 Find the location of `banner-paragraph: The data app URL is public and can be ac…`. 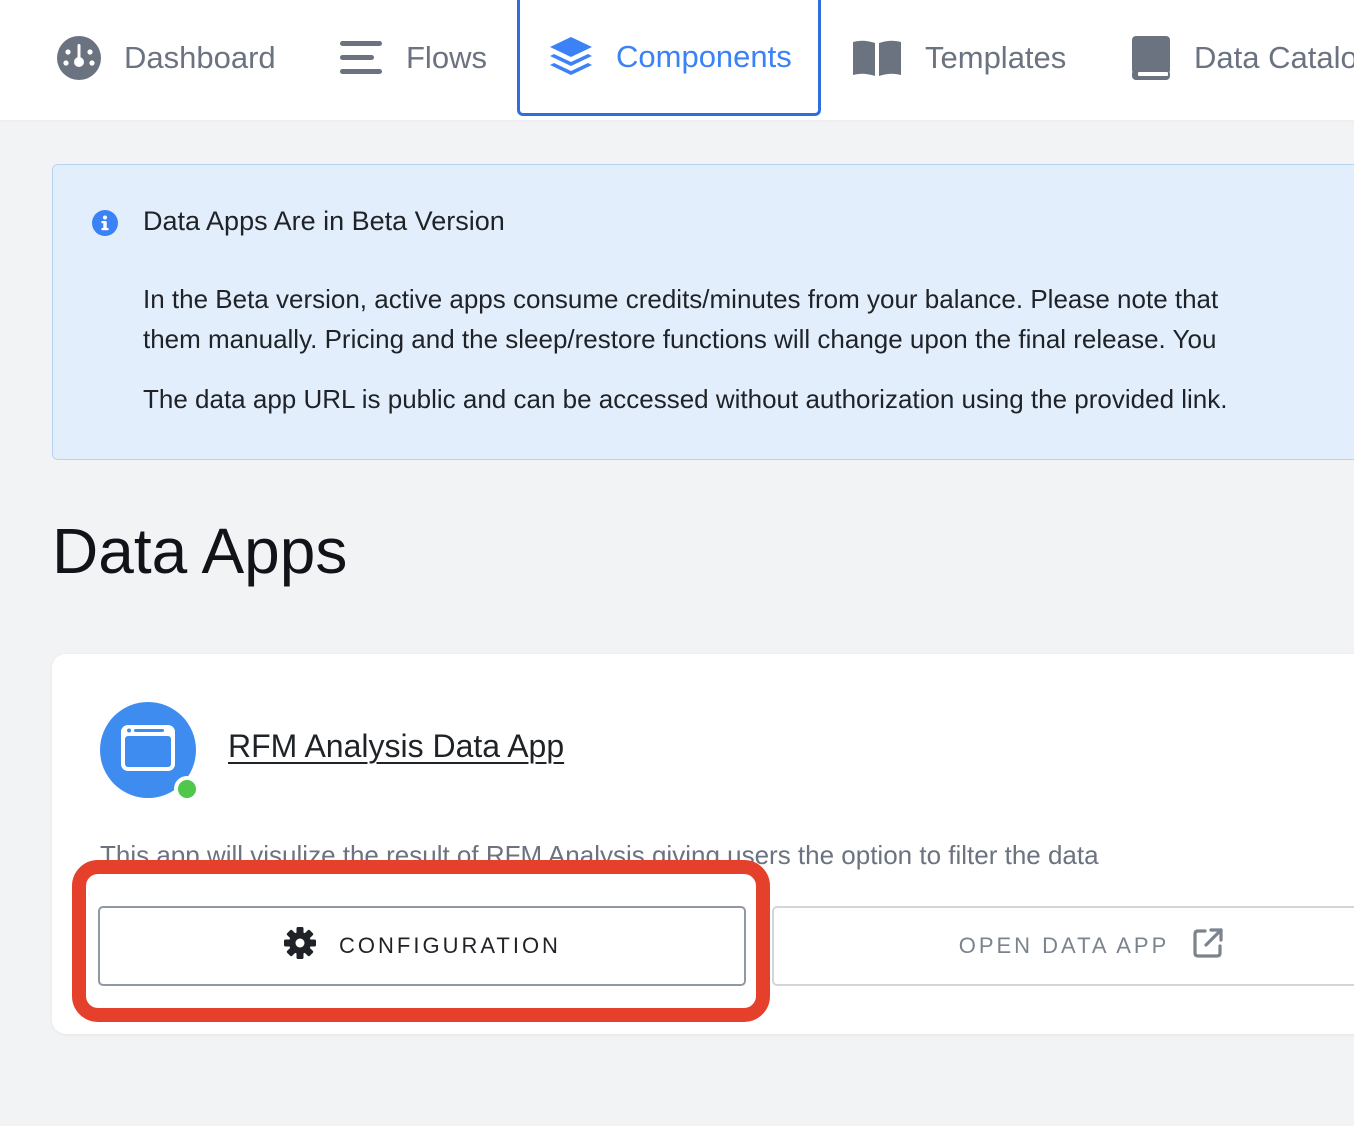

banner-paragraph: The data app URL is public and can be ac… is located at coordinates (685, 399).